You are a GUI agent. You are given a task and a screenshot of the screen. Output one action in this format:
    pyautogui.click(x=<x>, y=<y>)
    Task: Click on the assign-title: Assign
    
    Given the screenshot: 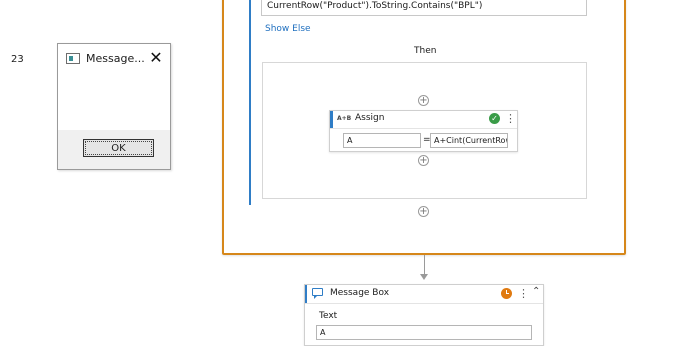 What is the action you would take?
    pyautogui.click(x=370, y=118)
    